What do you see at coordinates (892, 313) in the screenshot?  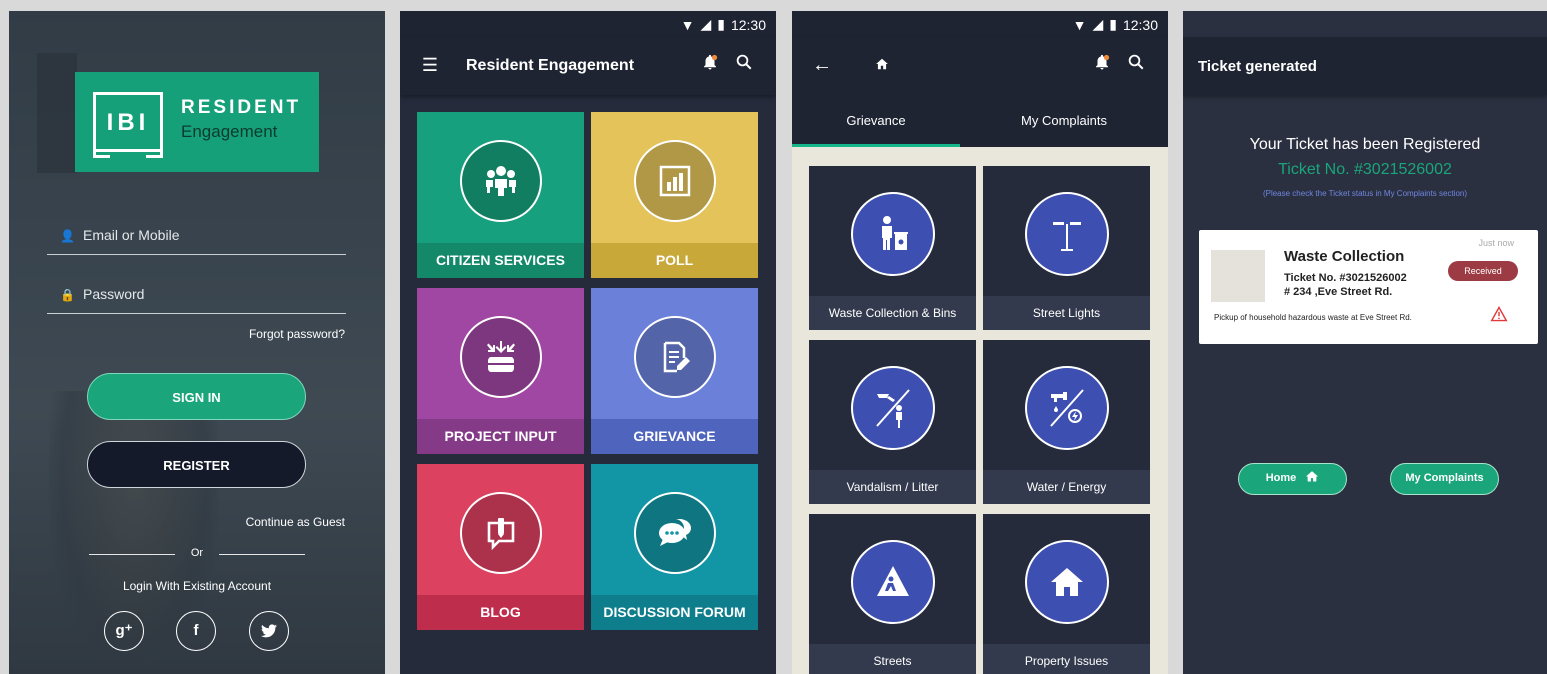 I see `category-label: Waste Collection & Bins` at bounding box center [892, 313].